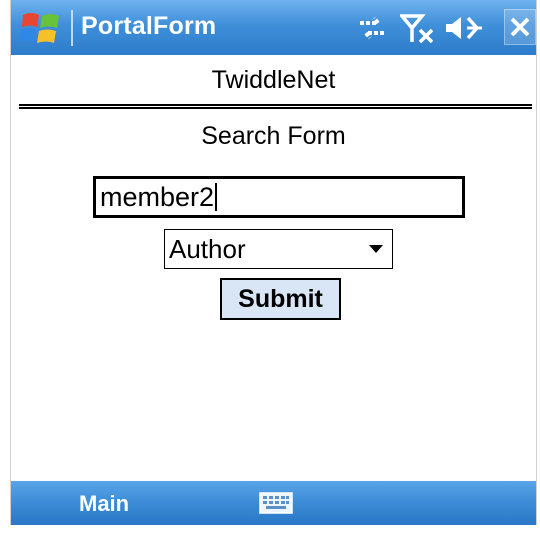 This screenshot has width=540, height=534. Describe the element at coordinates (372, 28) in the screenshot. I see `connectivity-icon` at that location.